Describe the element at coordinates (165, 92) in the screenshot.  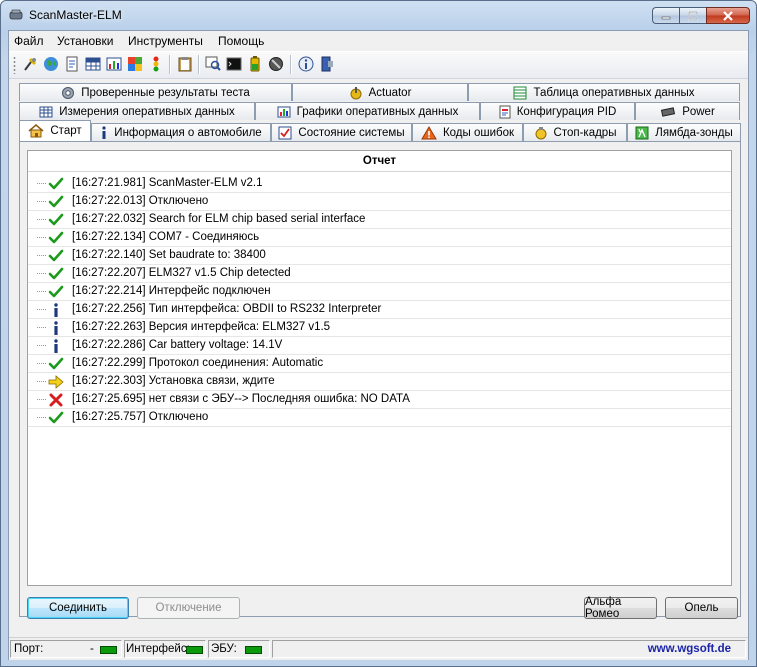
I see `tab-label: Проверенные результаты теста` at that location.